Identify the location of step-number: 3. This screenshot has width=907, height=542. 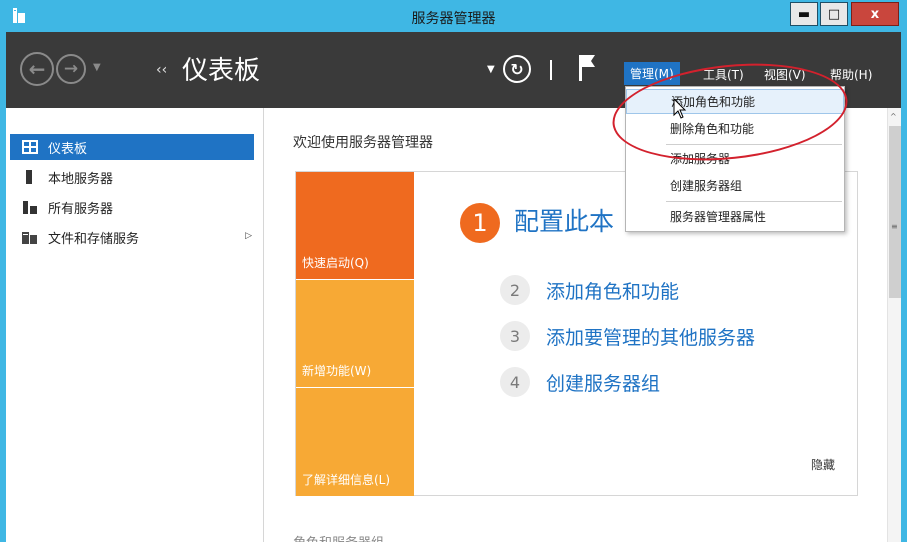
(515, 336).